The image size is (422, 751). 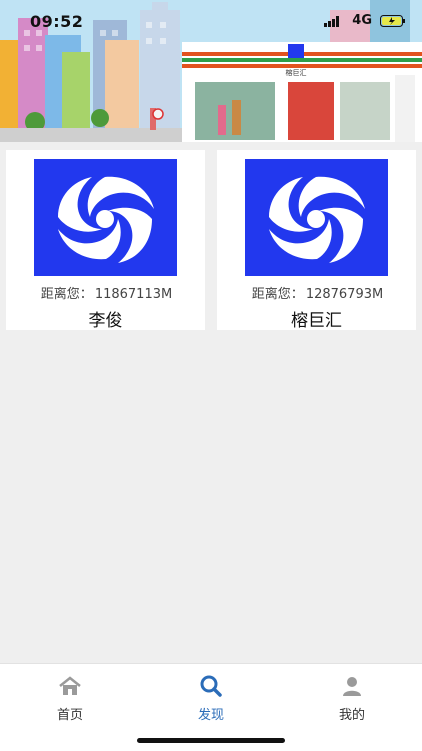 I want to click on status-bar: 09:52 4G, so click(x=211, y=20).